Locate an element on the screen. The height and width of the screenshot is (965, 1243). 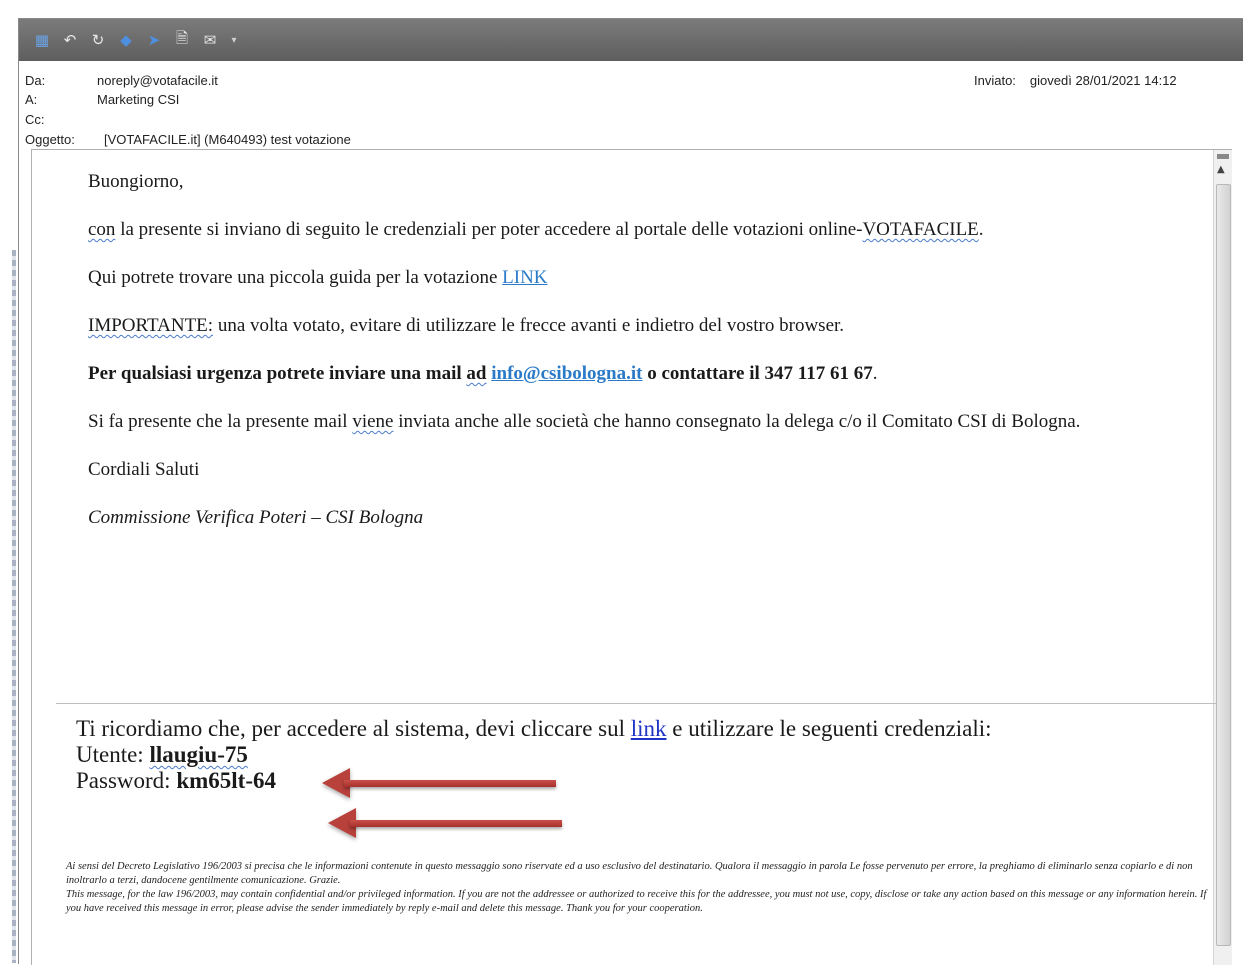
to-label: A: is located at coordinates (31, 99).